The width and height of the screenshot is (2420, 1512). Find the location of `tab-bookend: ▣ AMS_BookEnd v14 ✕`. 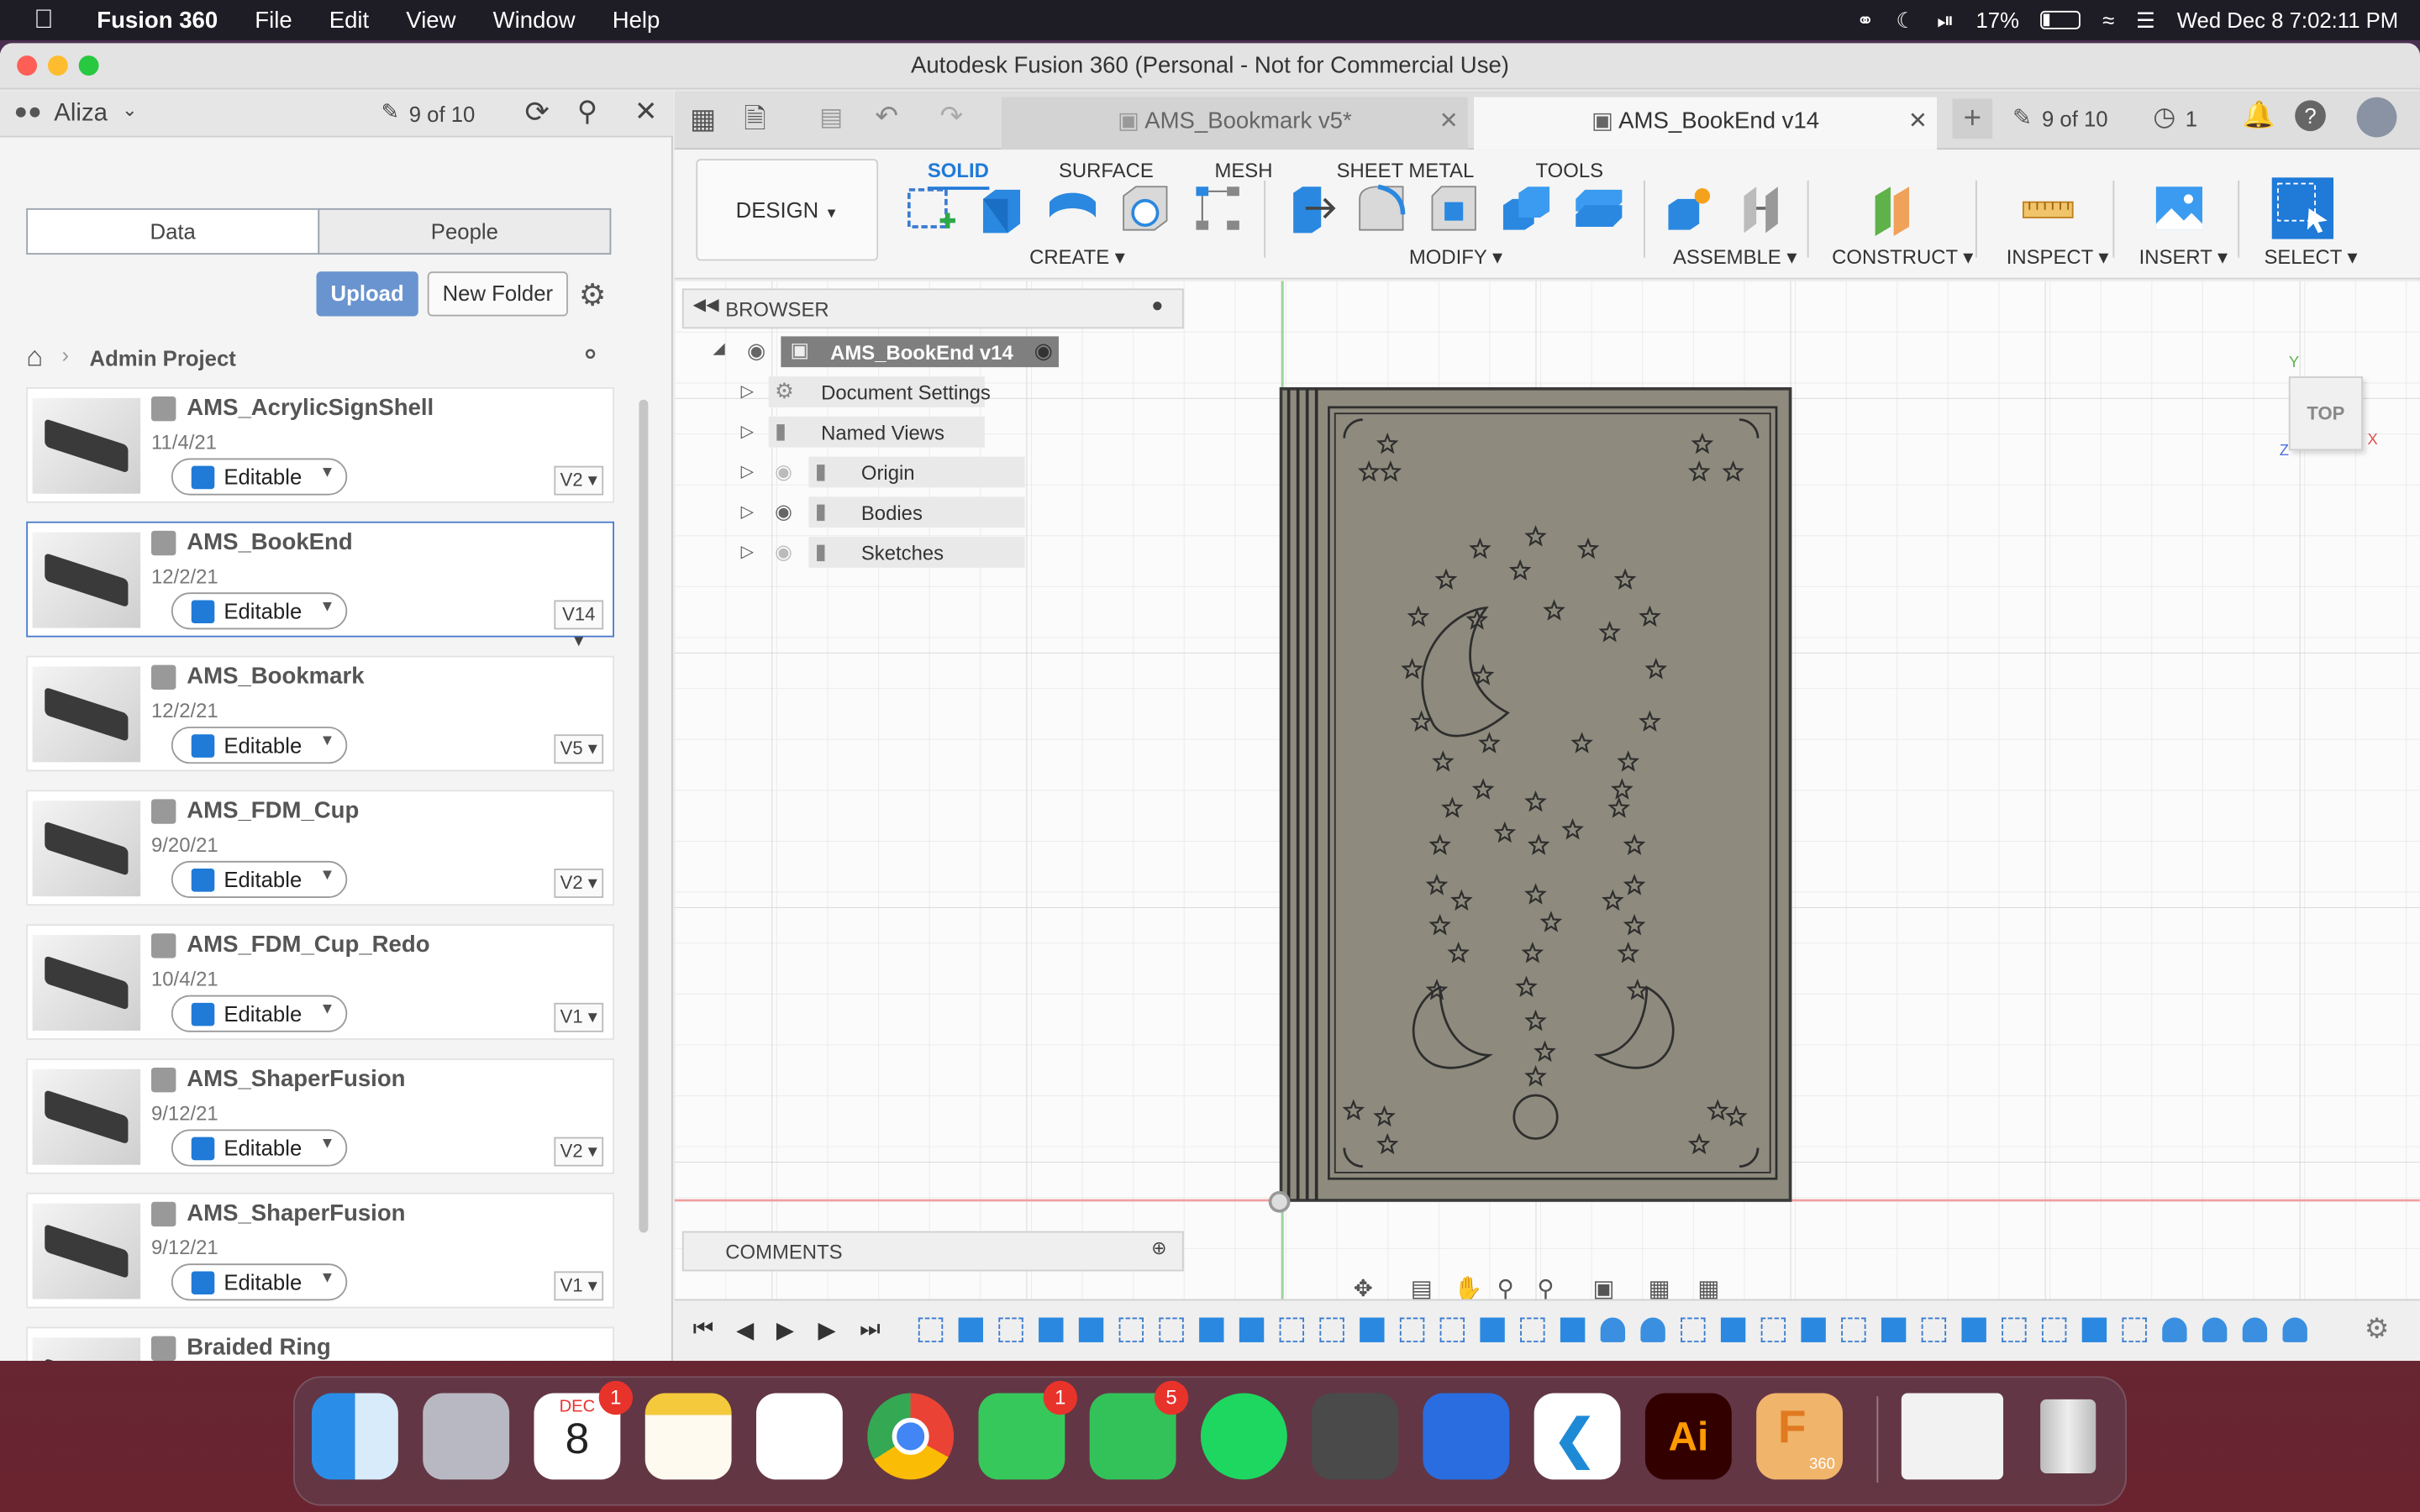

tab-bookend: ▣ AMS_BookEnd v14 ✕ is located at coordinates (1706, 123).